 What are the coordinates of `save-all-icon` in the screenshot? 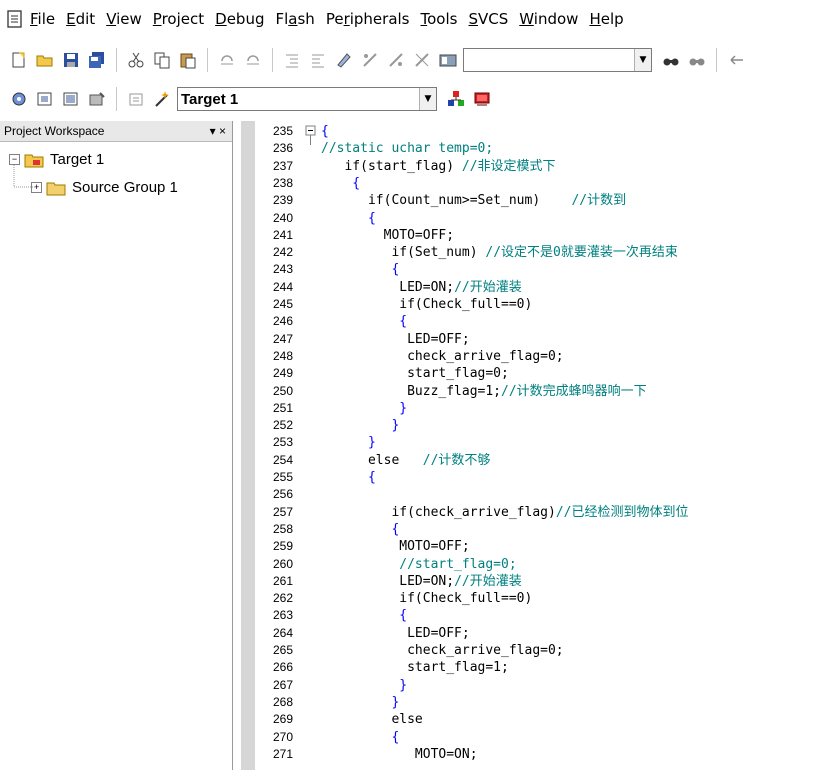 It's located at (97, 60).